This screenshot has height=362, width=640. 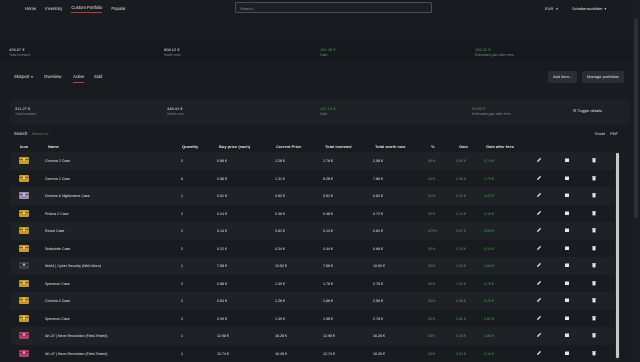 What do you see at coordinates (390, 146) in the screenshot?
I see `col-total-worth: Total worth now` at bounding box center [390, 146].